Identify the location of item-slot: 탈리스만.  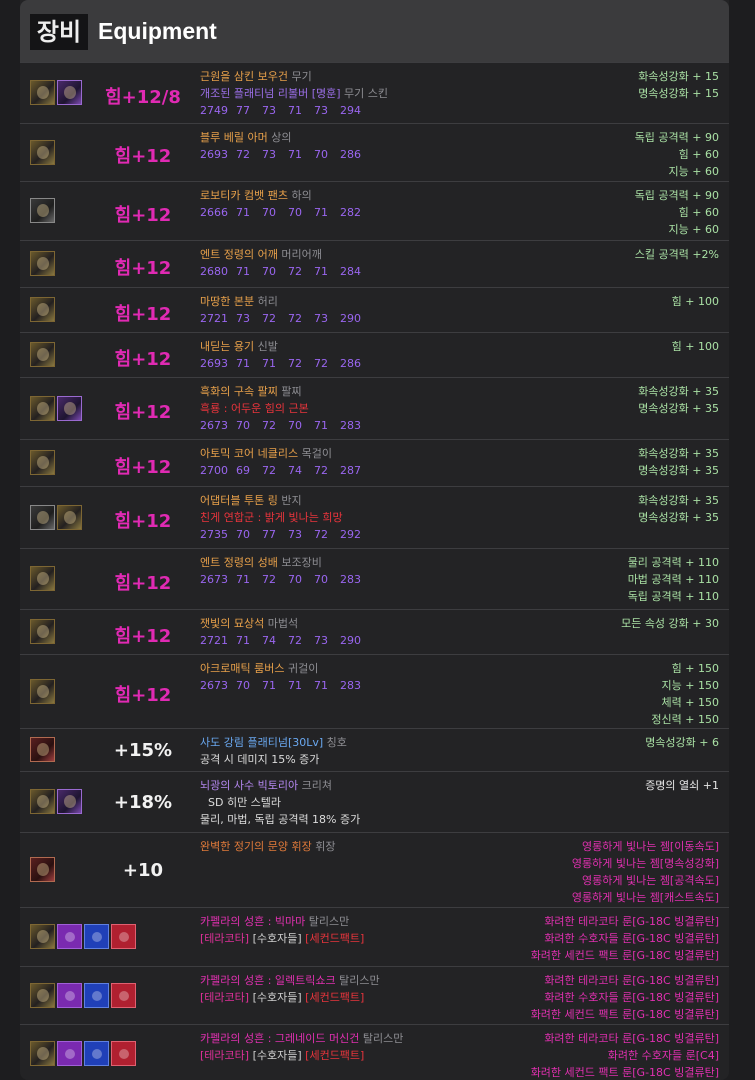
(383, 1038).